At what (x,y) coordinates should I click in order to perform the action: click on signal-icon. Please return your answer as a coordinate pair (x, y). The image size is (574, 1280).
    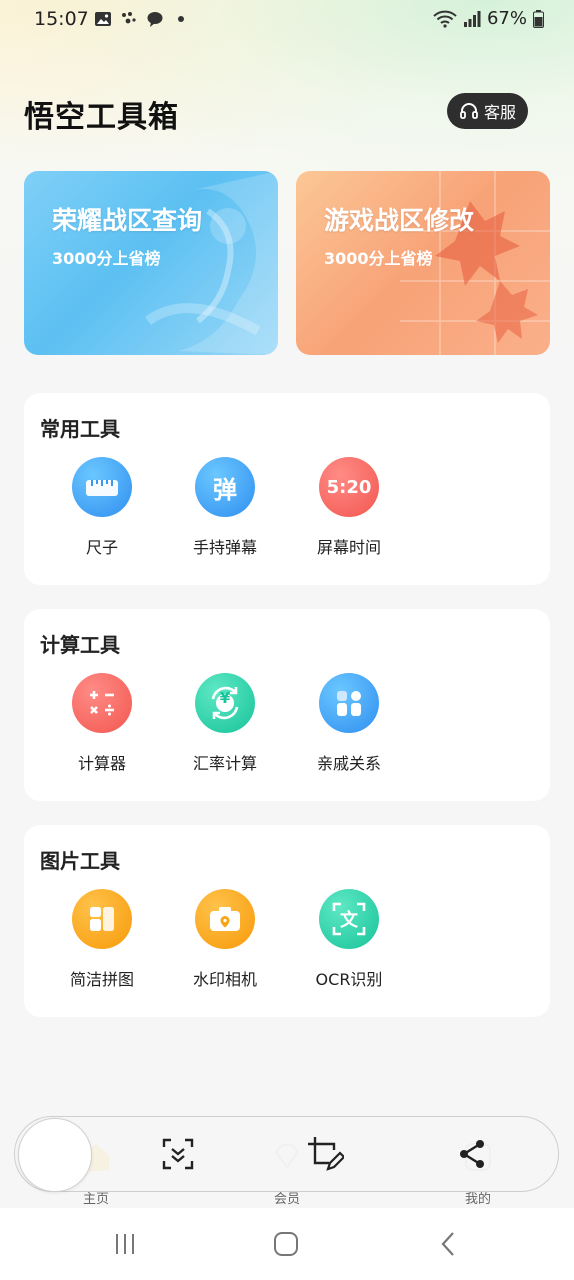
    Looking at the image, I should click on (472, 18).